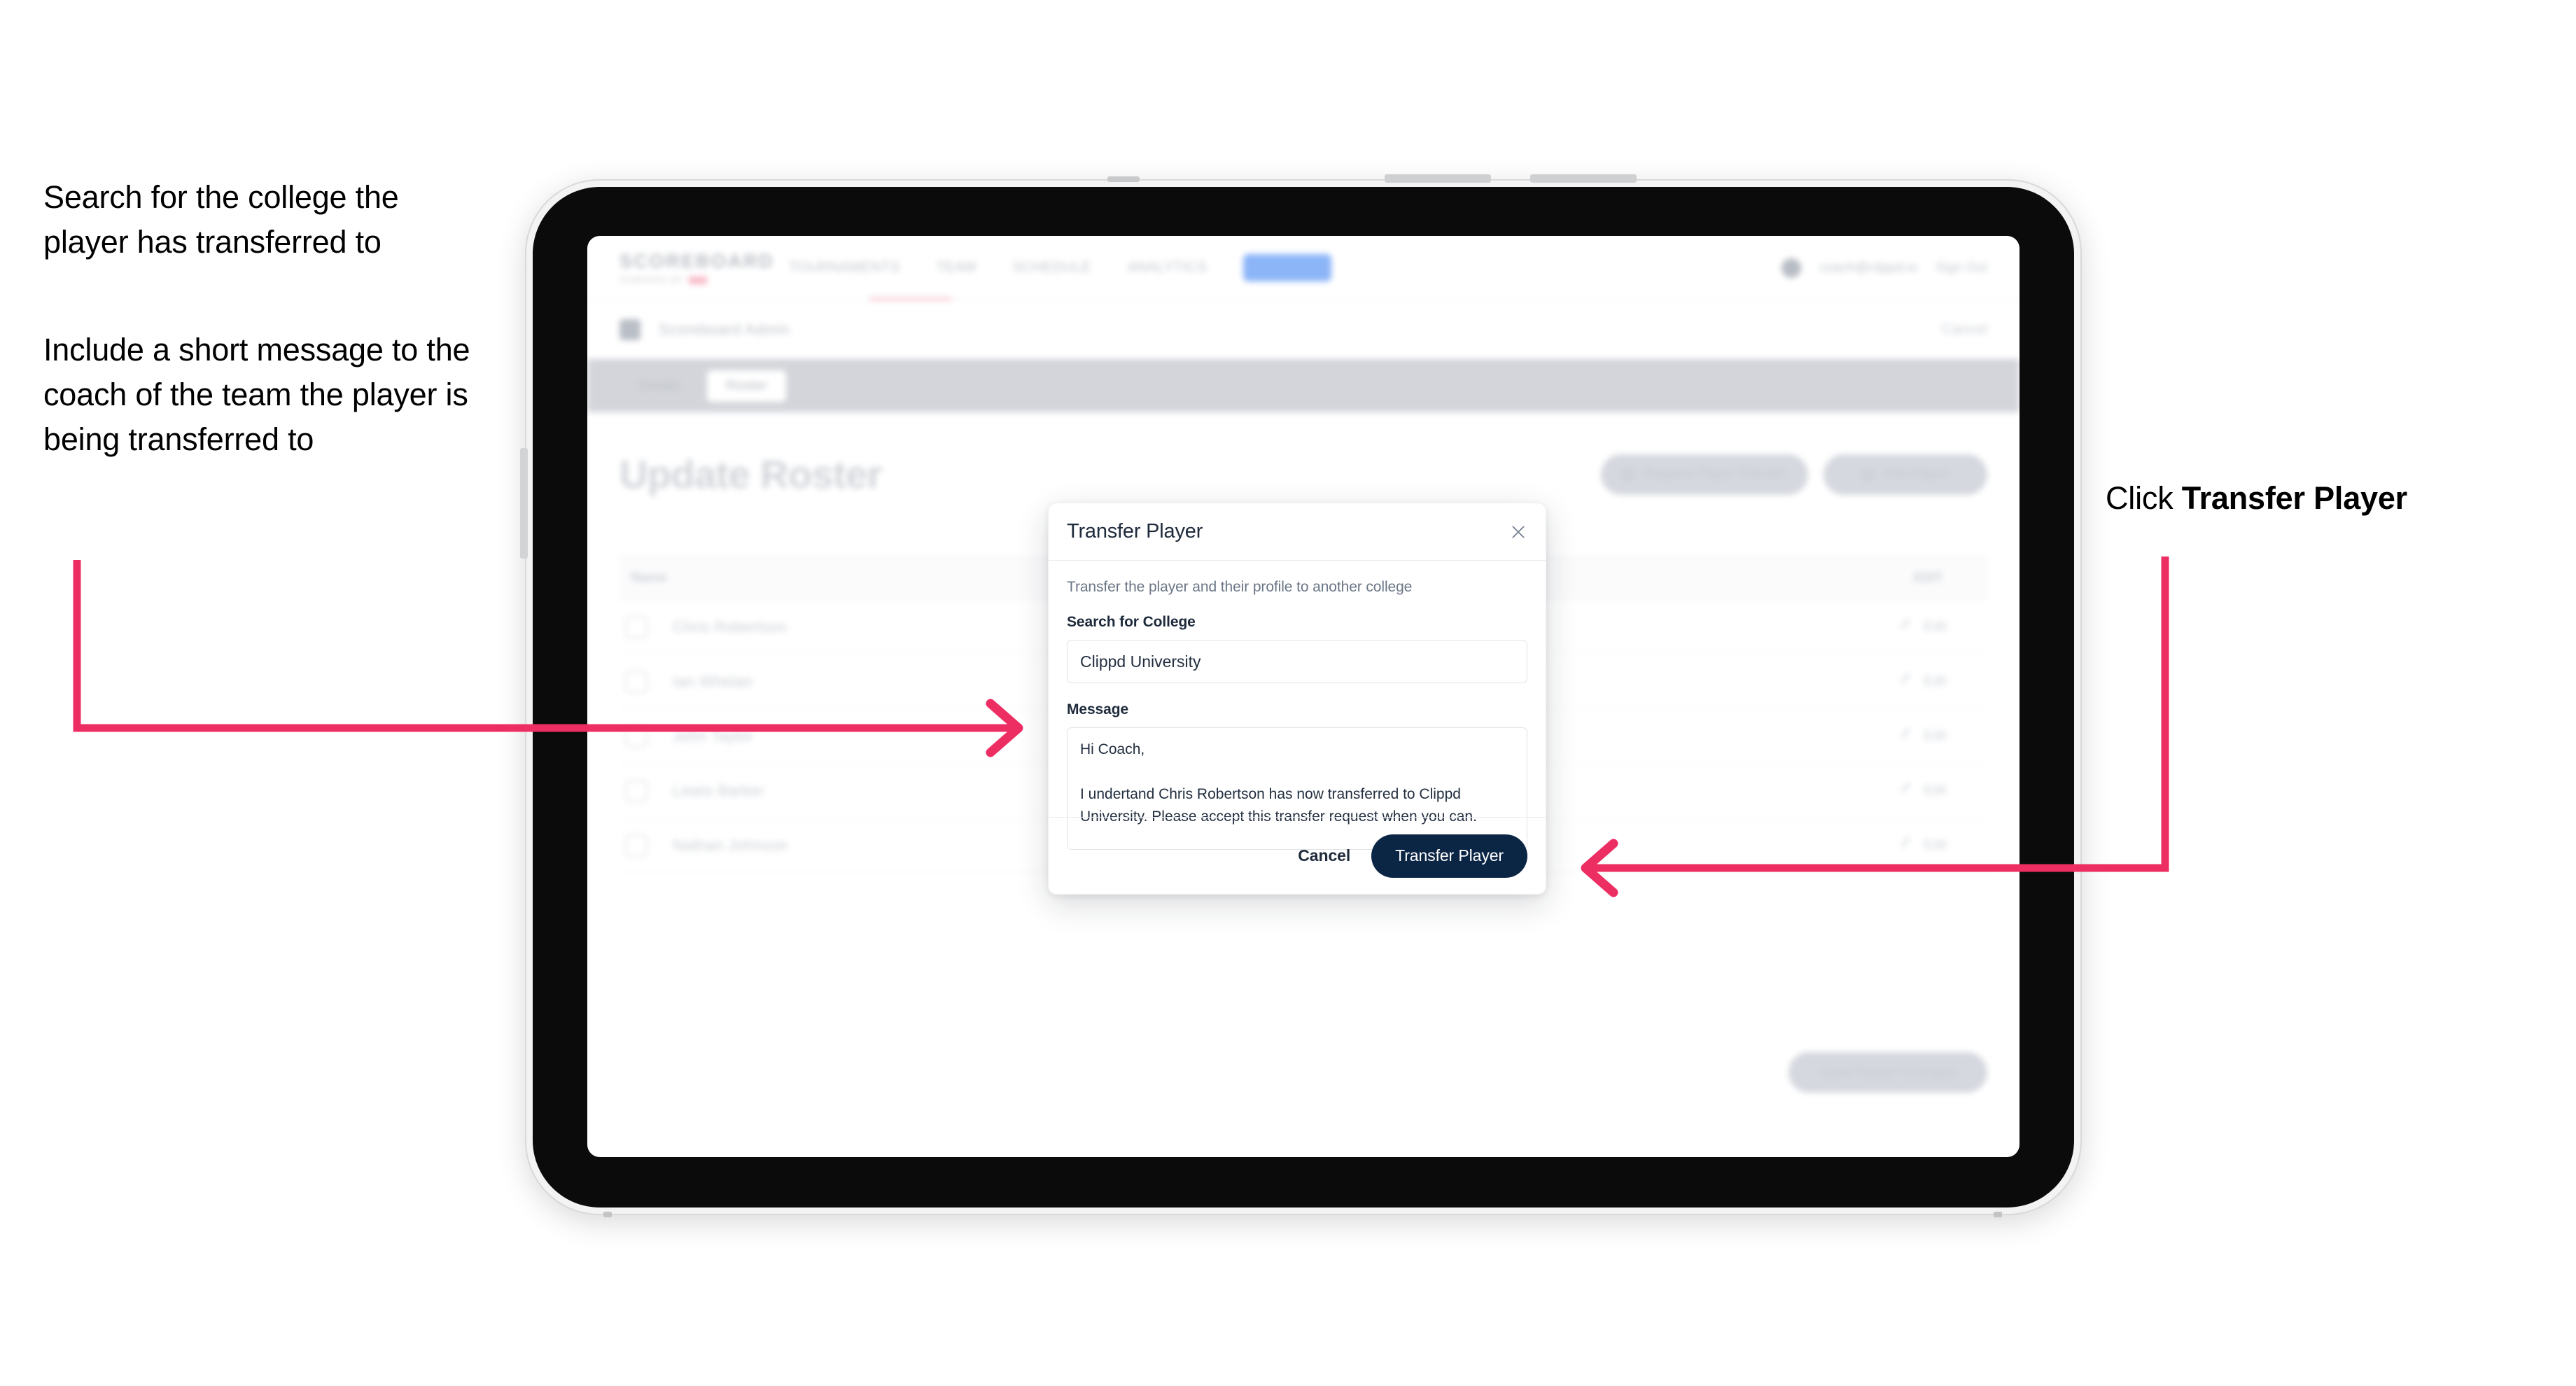 This screenshot has height=1386, width=2576. I want to click on transfer-player-button: Transfer Player, so click(1449, 856).